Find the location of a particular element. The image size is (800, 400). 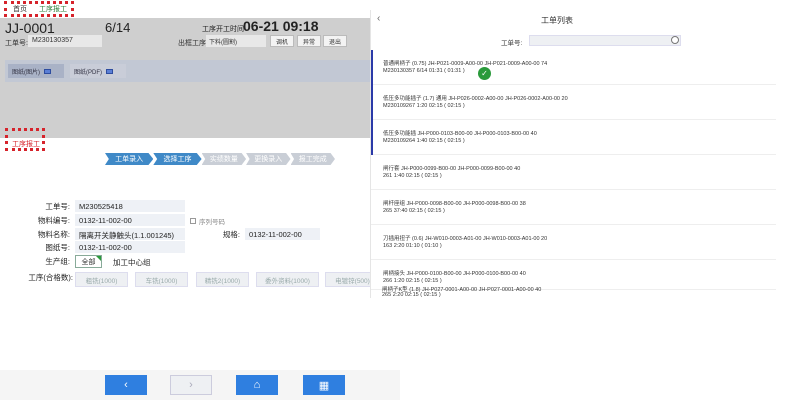

step-bar: 工单录入 选择工序 实绩数量 更换录入 报工完成 is located at coordinates (220, 159).